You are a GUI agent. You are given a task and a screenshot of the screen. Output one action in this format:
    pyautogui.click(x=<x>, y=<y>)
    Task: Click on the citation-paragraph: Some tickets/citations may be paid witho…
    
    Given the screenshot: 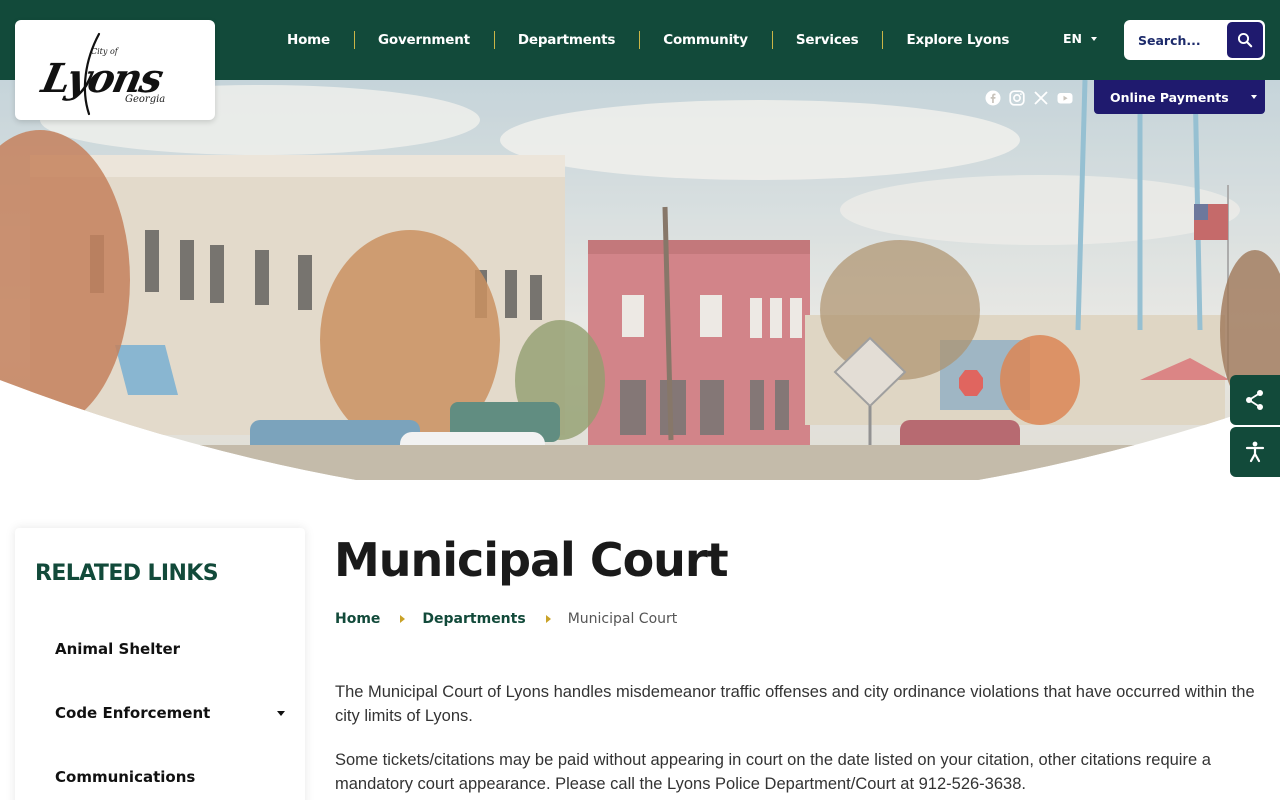 What is the action you would take?
    pyautogui.click(x=773, y=772)
    